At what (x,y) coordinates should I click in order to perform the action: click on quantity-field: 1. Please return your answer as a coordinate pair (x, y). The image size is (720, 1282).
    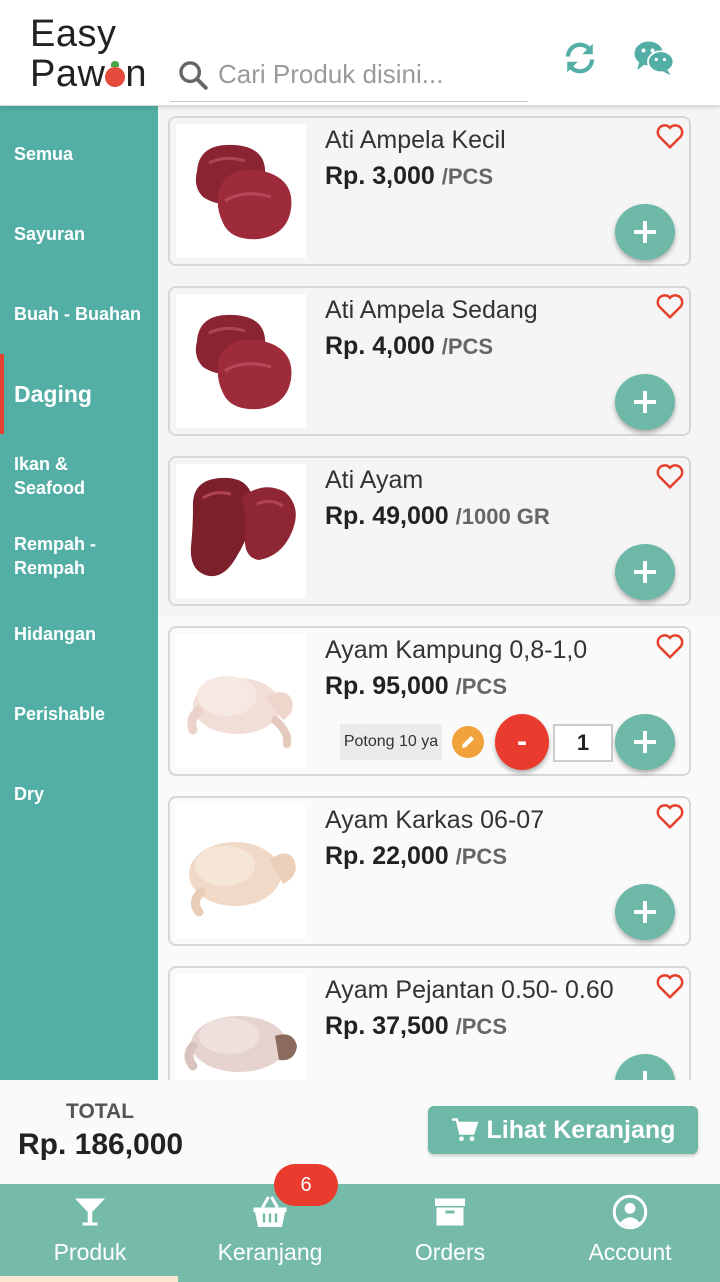
    Looking at the image, I should click on (583, 743).